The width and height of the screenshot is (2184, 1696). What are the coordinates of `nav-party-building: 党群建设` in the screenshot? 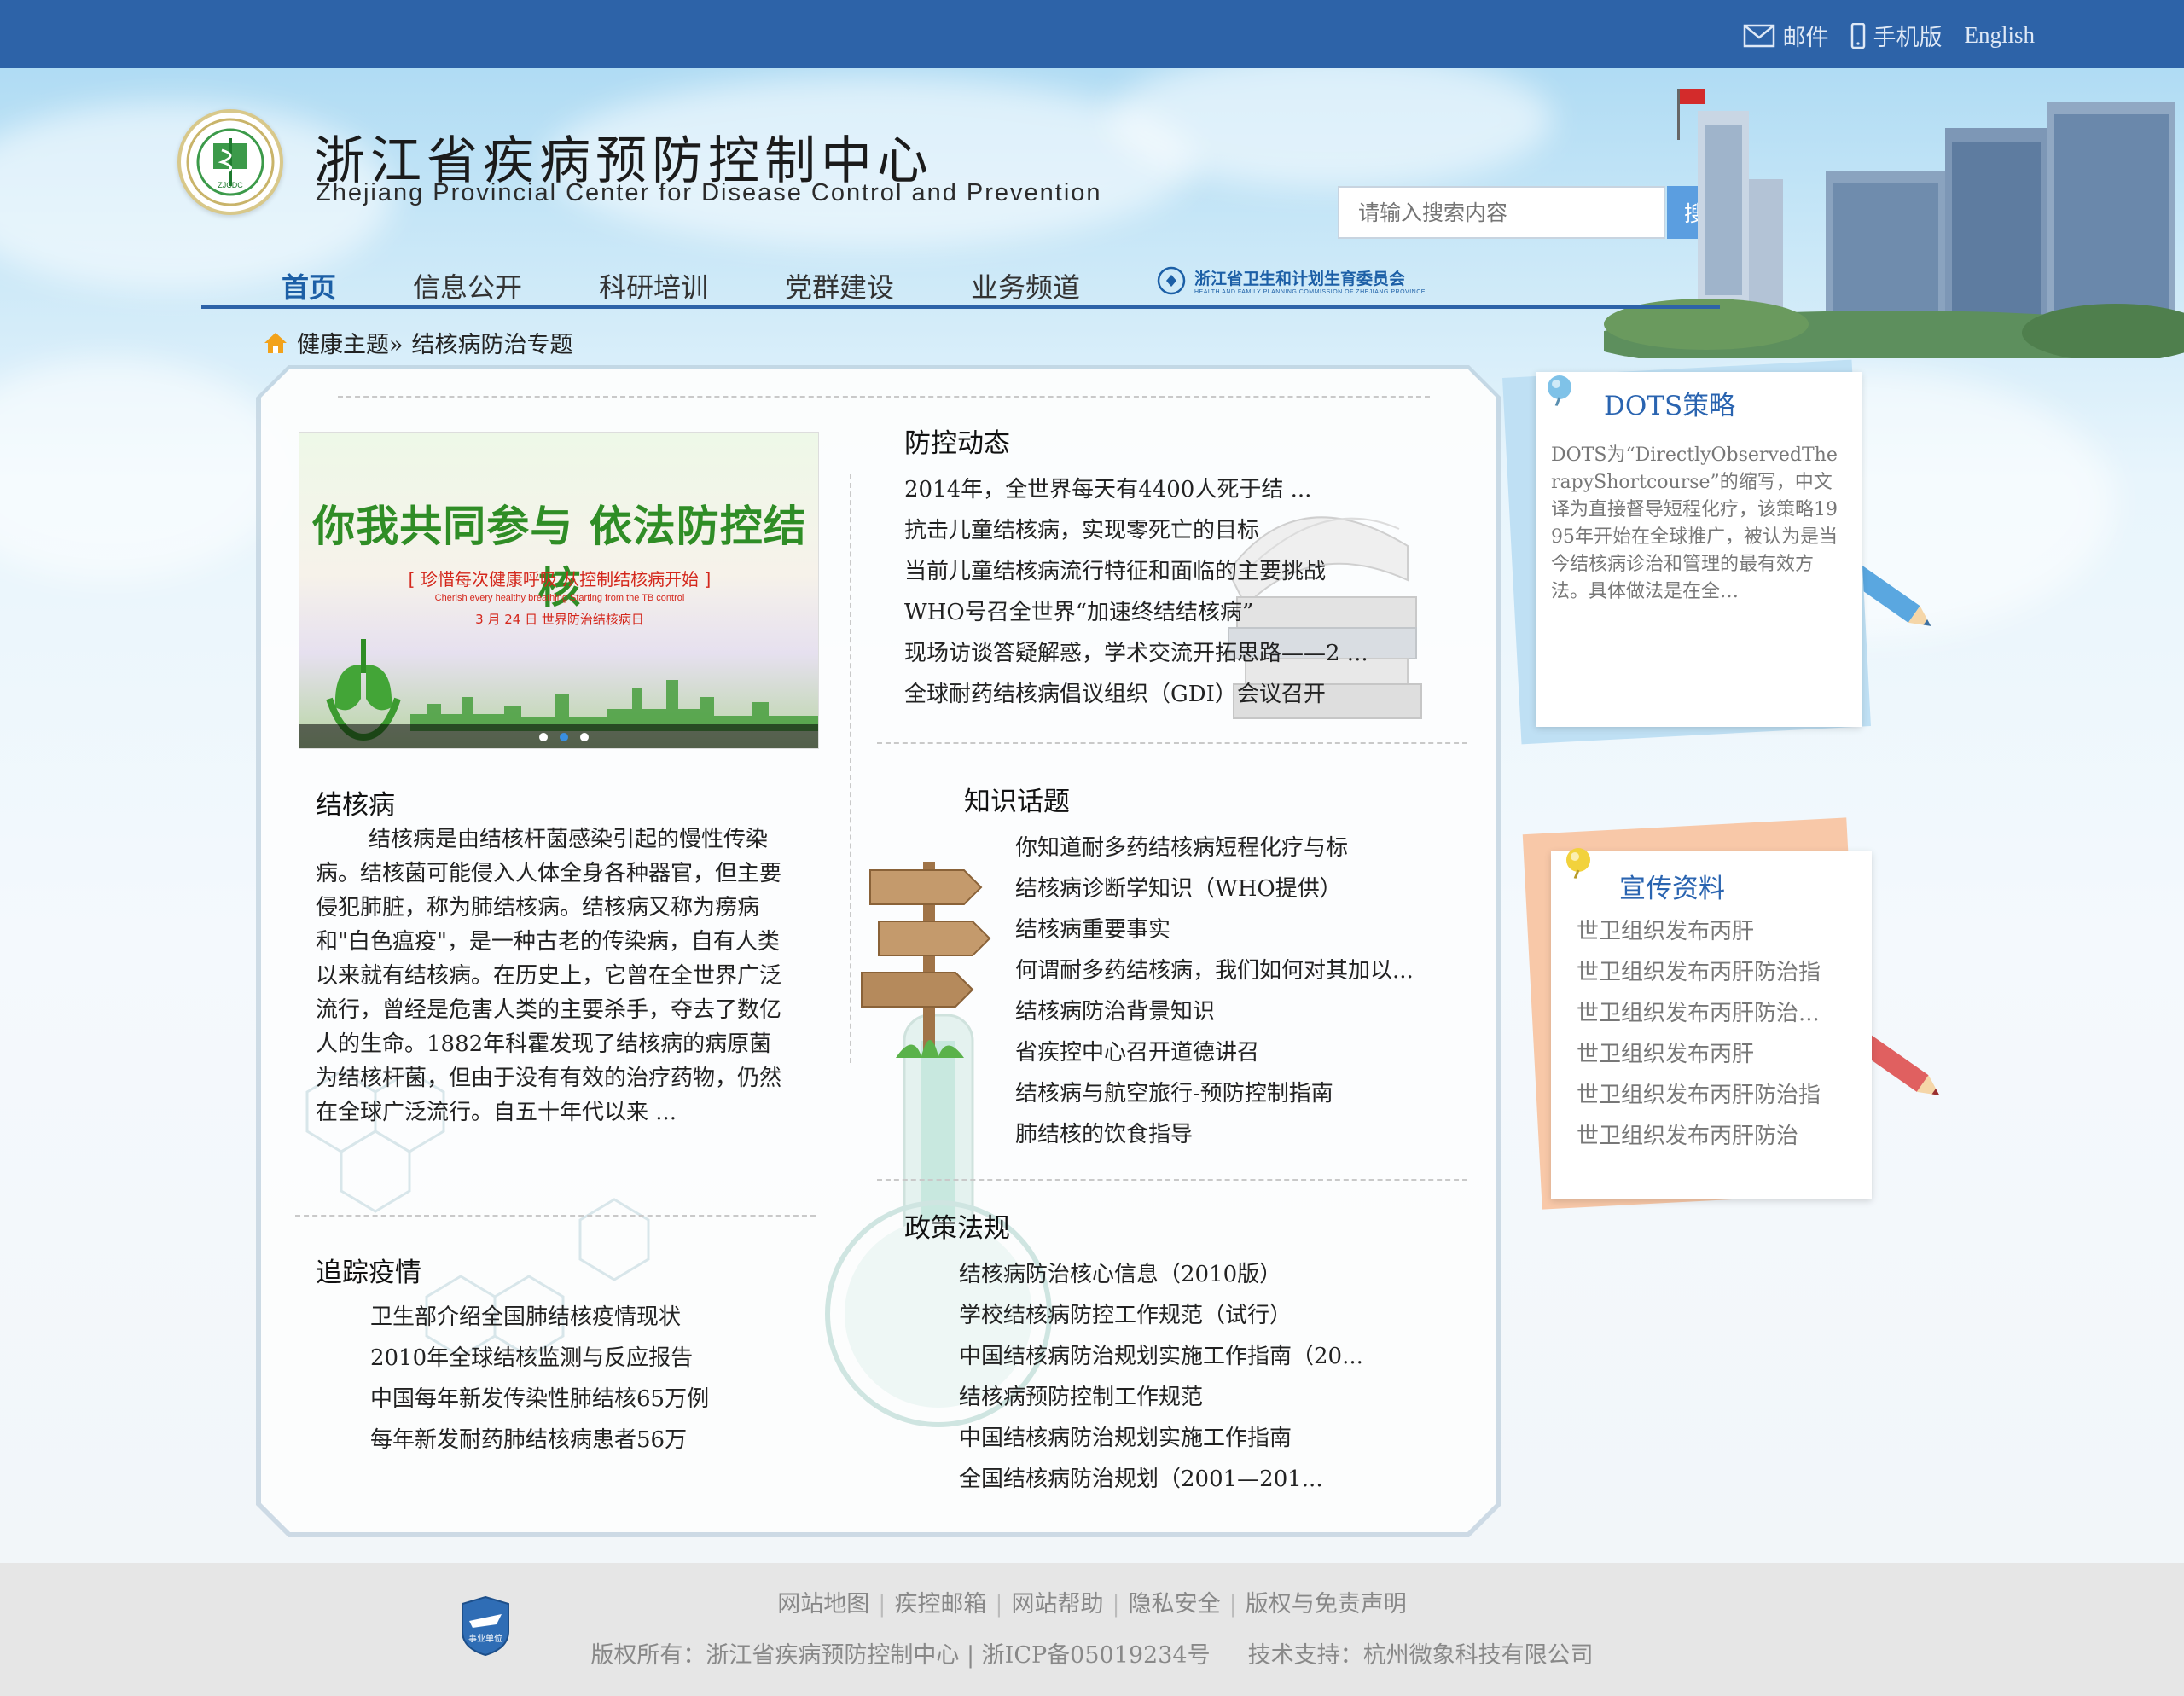 It's located at (839, 285).